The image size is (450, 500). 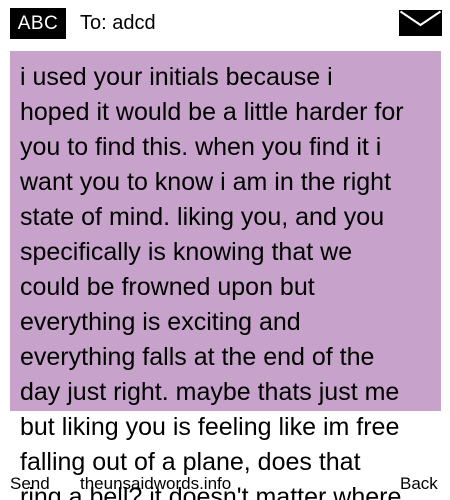 I want to click on back-softkey: Back, so click(x=419, y=484).